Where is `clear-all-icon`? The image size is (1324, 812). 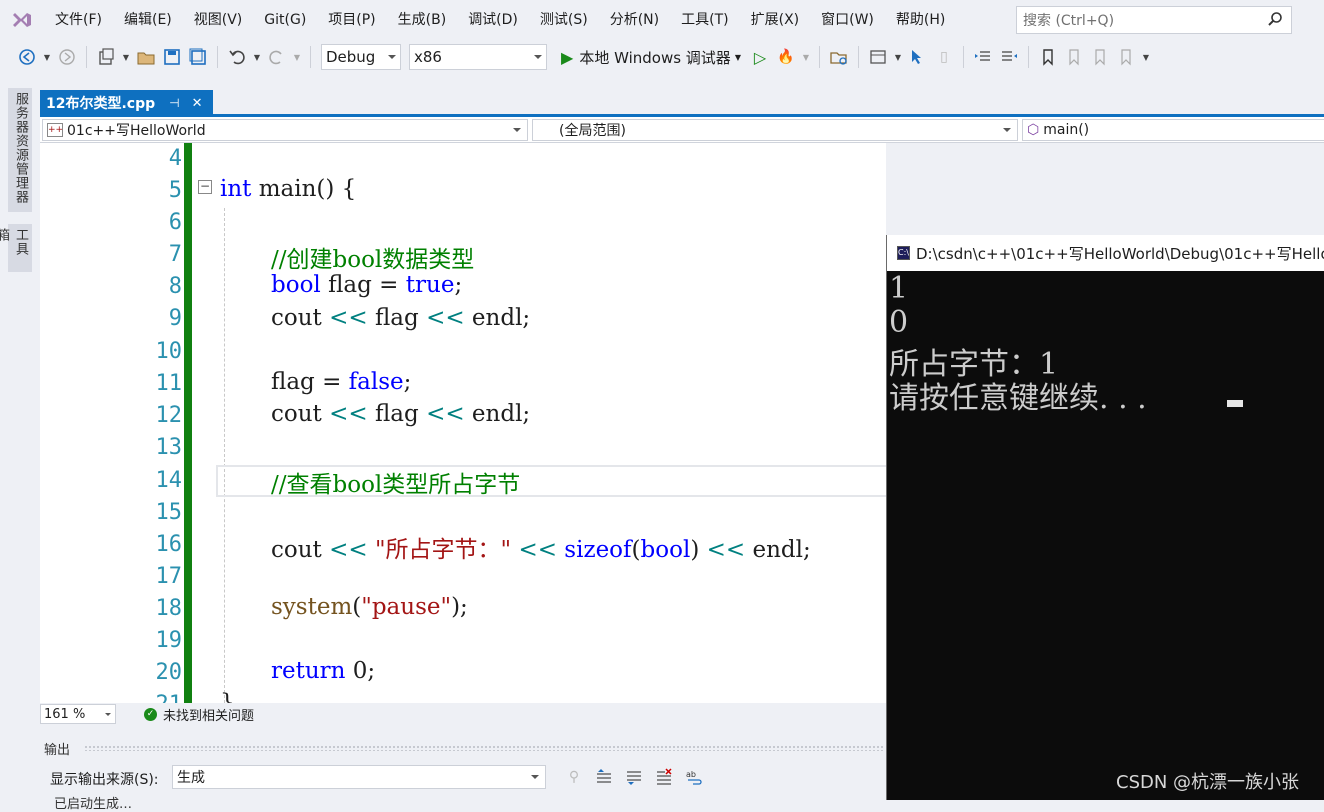 clear-all-icon is located at coordinates (664, 777).